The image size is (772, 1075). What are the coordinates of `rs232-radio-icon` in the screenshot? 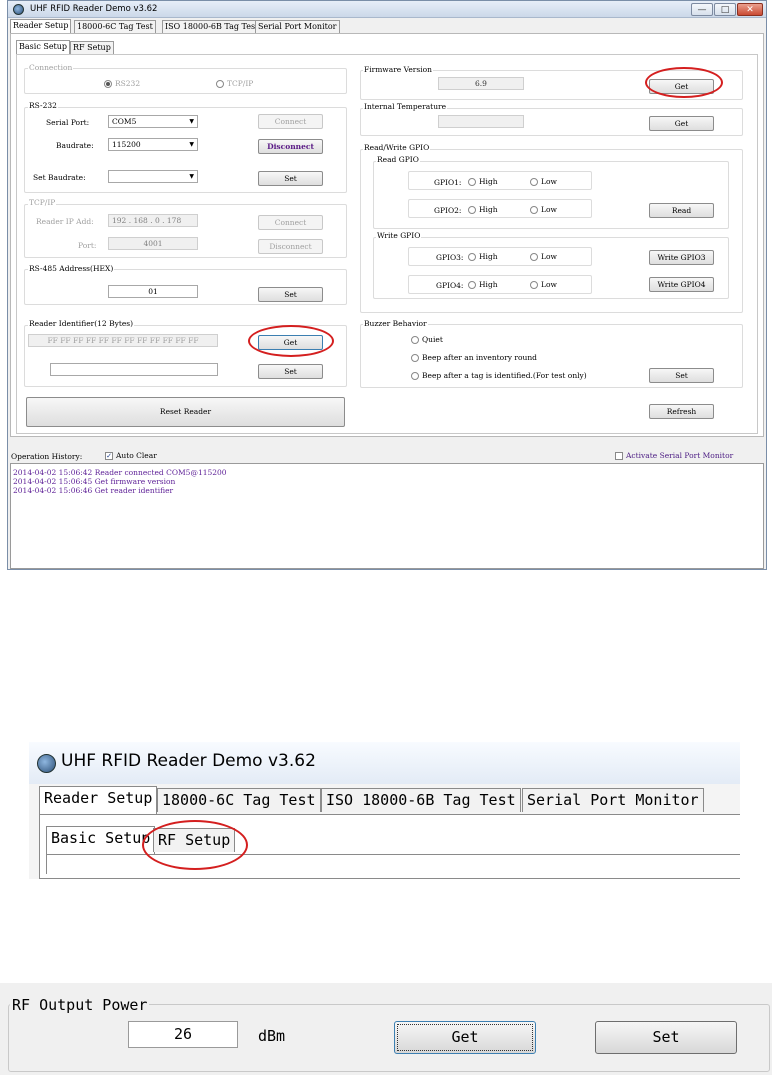 It's located at (108, 84).